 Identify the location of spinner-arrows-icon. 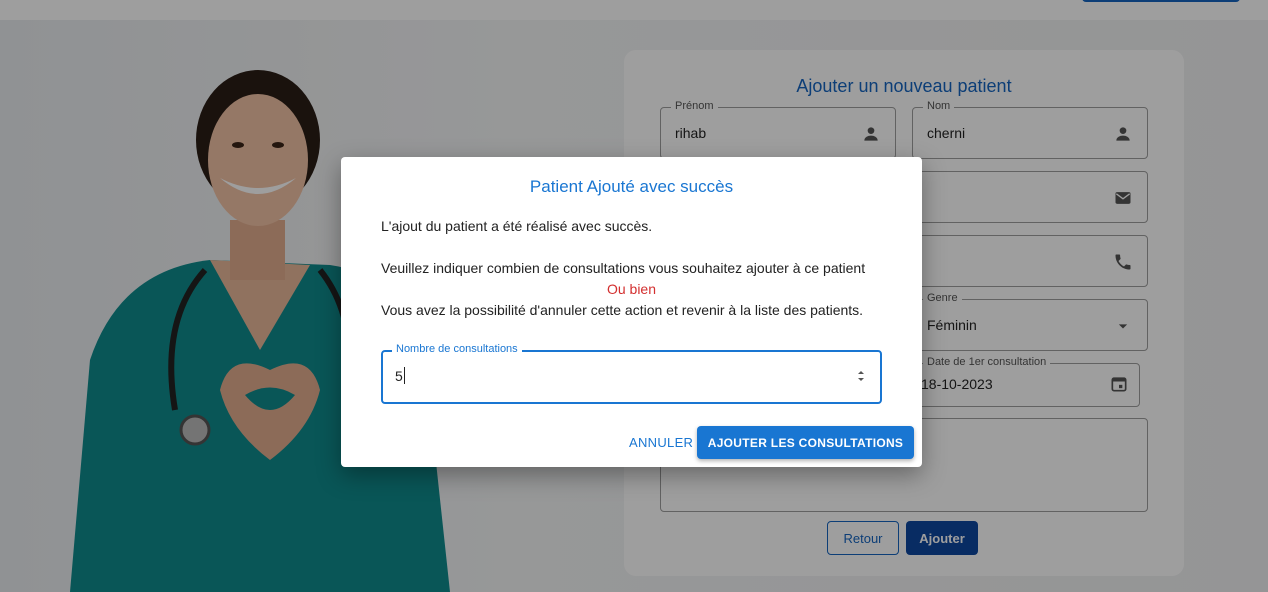
(861, 376).